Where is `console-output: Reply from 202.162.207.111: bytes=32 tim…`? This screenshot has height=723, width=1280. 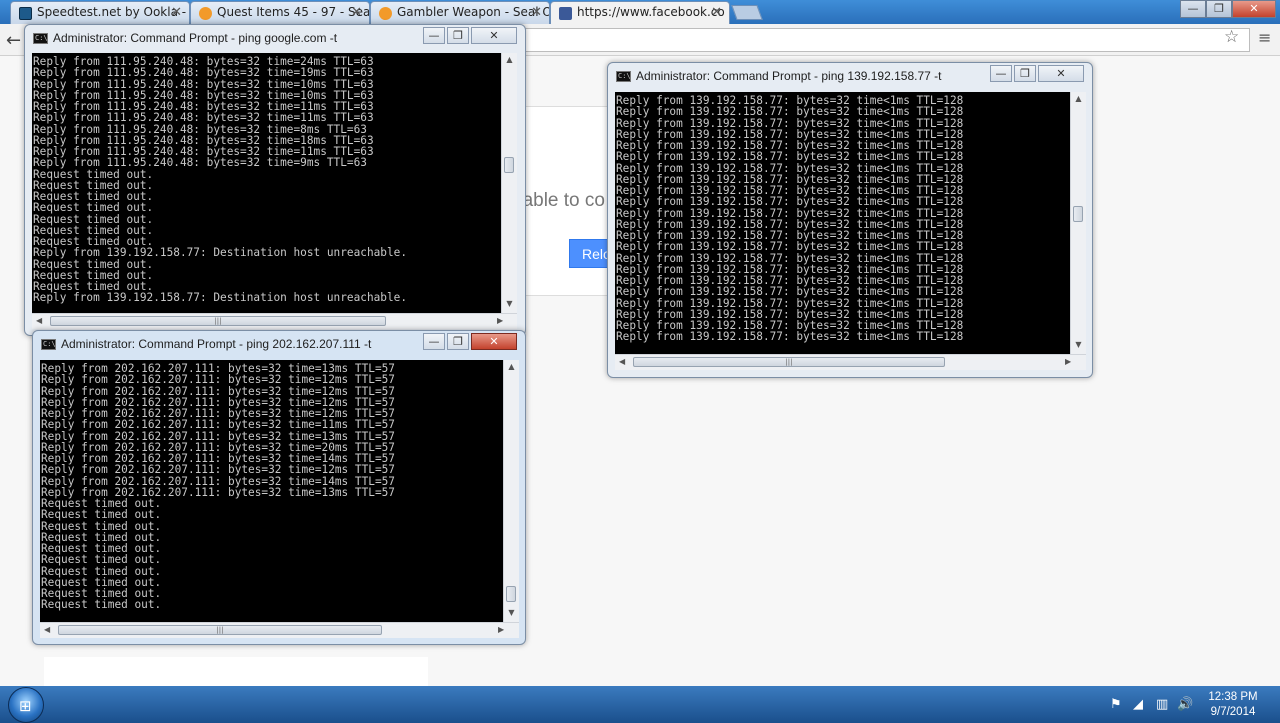
console-output: Reply from 202.162.207.111: bytes=32 tim… is located at coordinates (272, 491).